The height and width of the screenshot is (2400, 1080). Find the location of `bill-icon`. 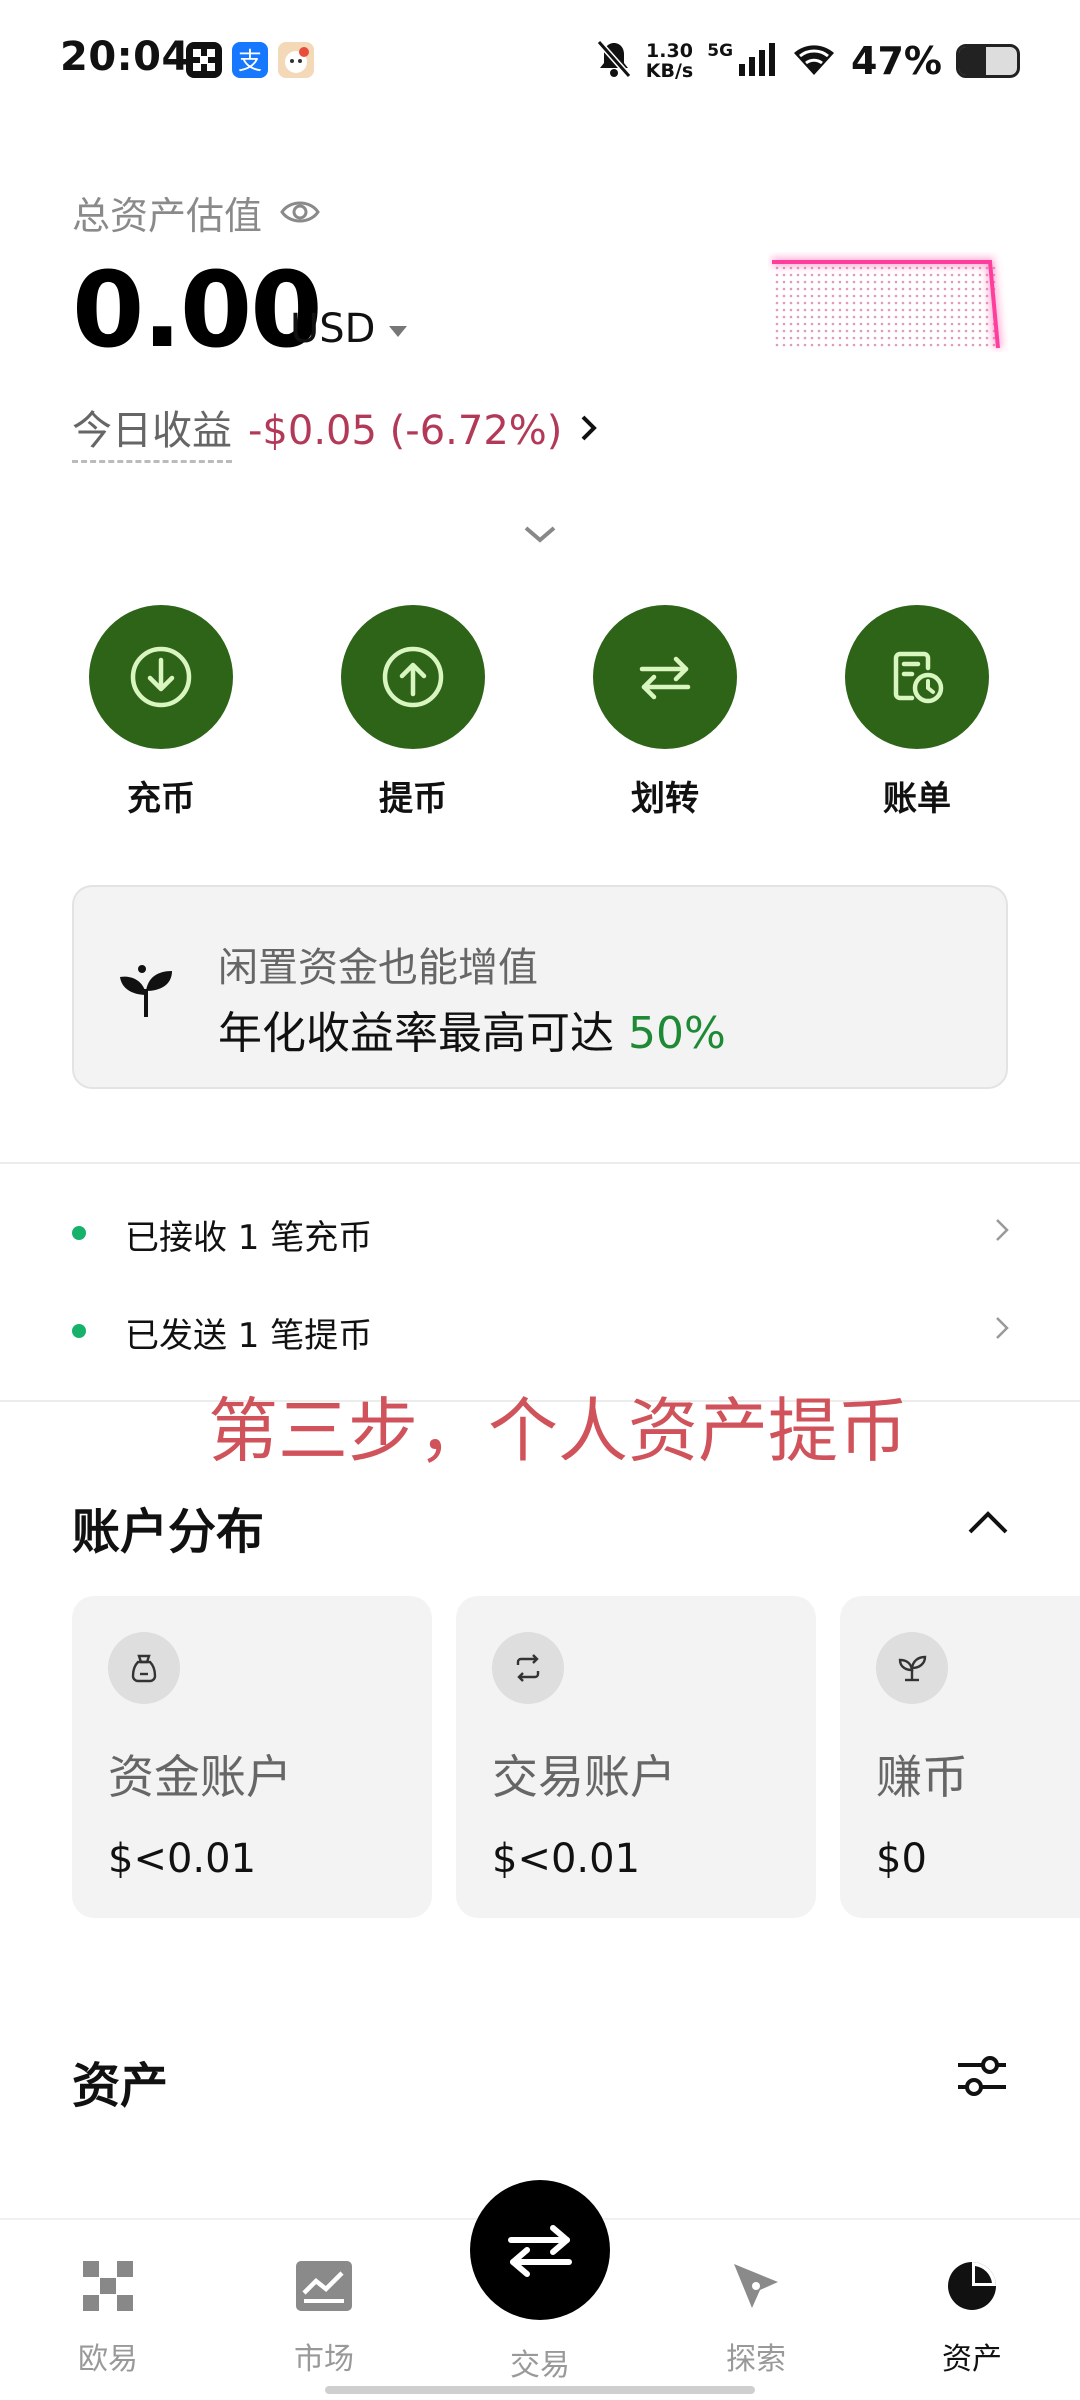

bill-icon is located at coordinates (917, 677).